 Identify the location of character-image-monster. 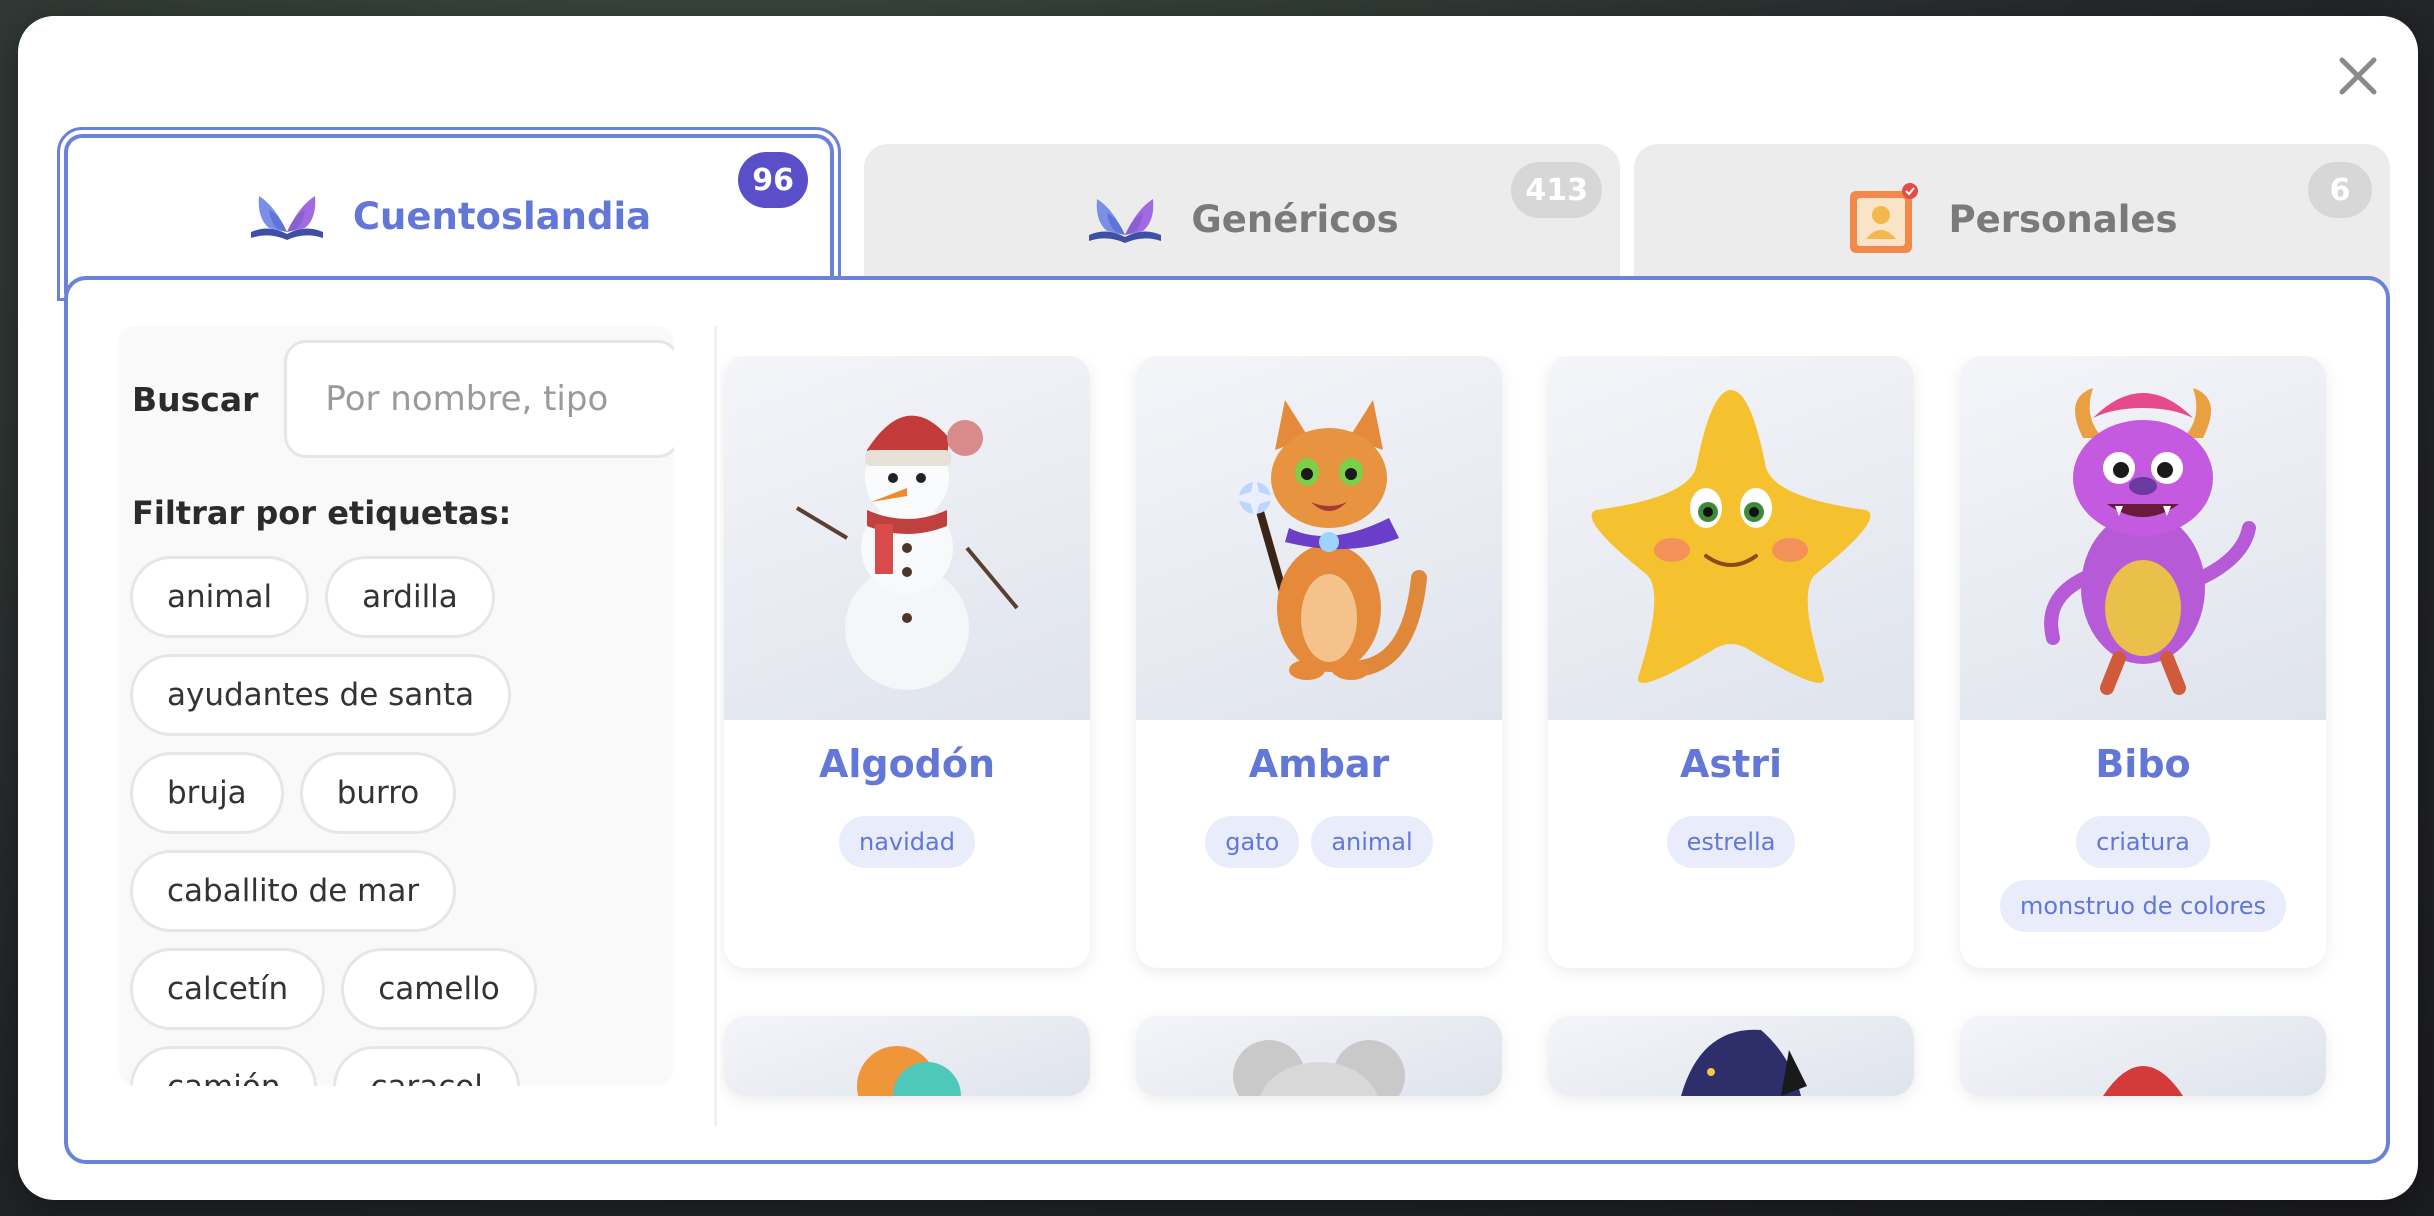
(2143, 538).